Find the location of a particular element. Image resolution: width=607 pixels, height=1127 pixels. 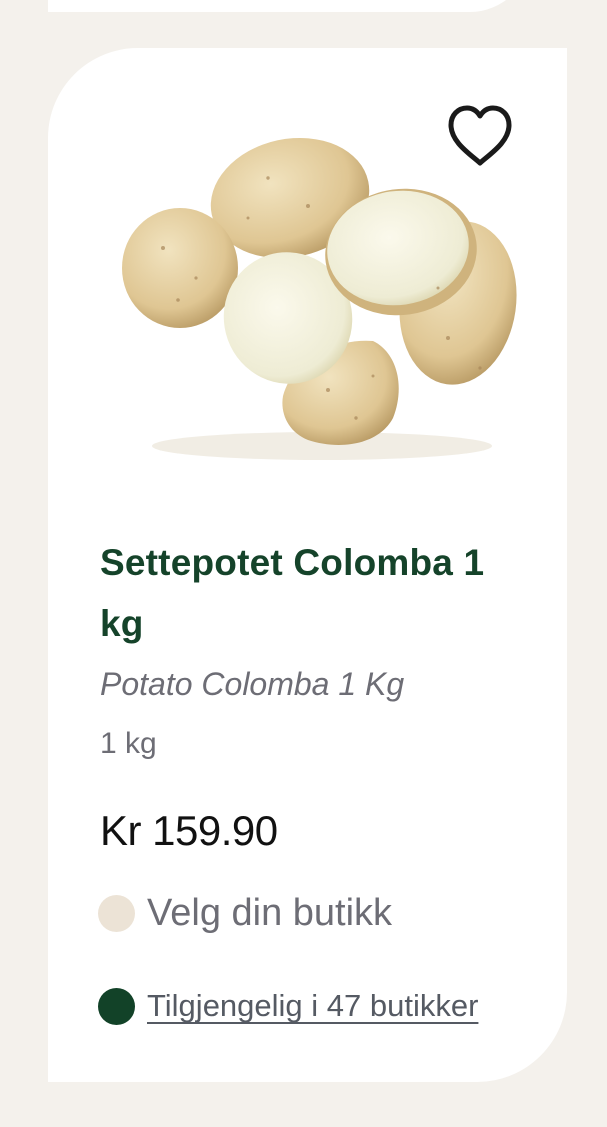

store-status-dot is located at coordinates (116, 913).